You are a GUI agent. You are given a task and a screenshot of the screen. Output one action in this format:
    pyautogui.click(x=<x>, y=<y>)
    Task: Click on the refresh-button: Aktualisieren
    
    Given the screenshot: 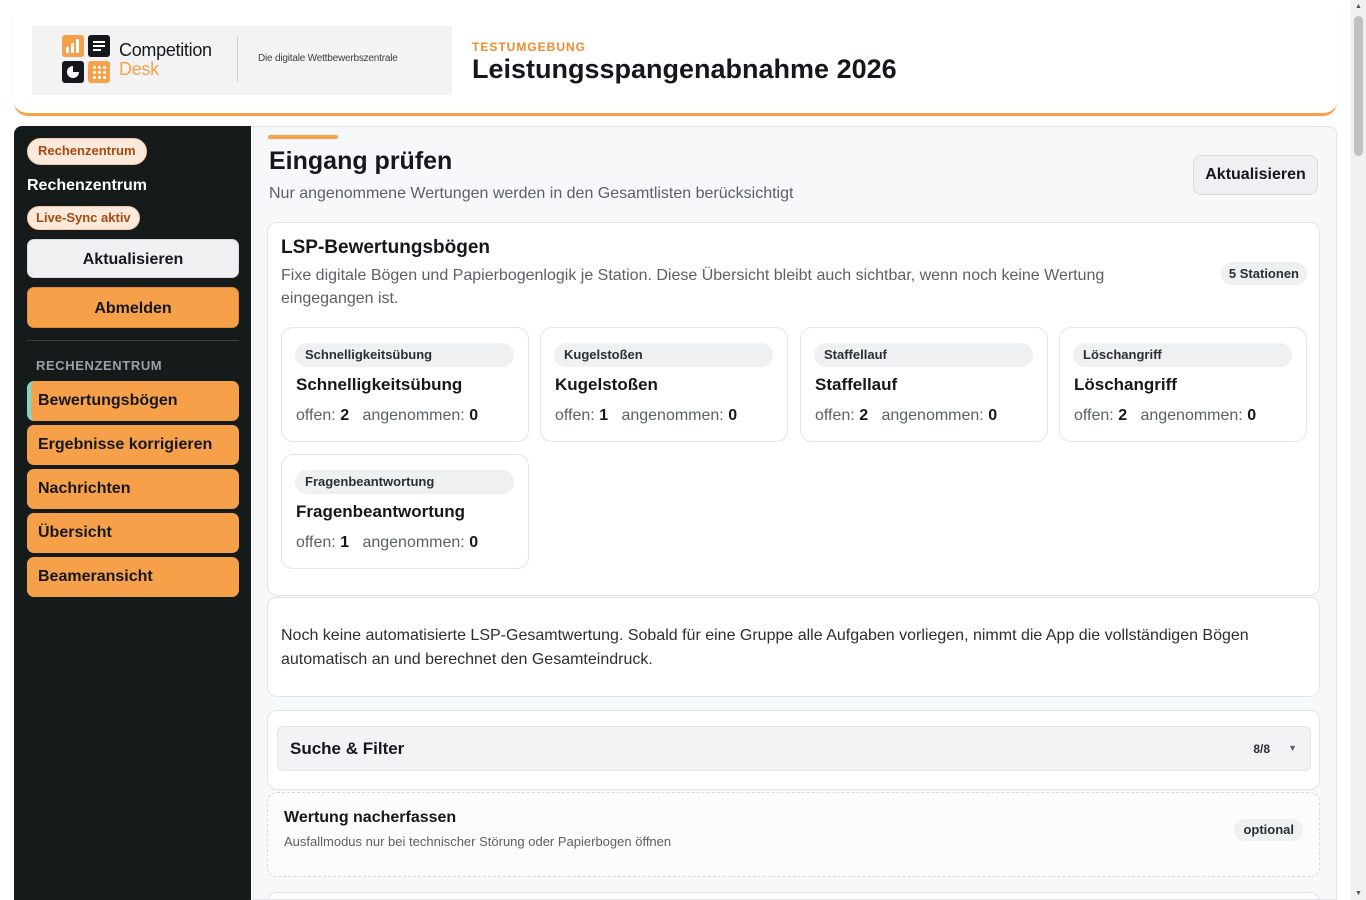 What is the action you would take?
    pyautogui.click(x=1255, y=175)
    